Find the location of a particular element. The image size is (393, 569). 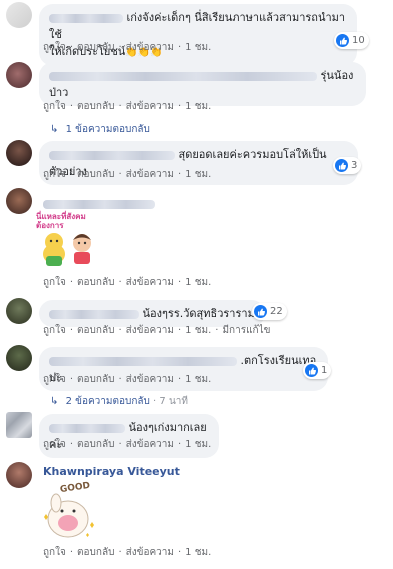

comment-text: น้องๆรร.วัดสุทธิวราราม is located at coordinates (198, 313).